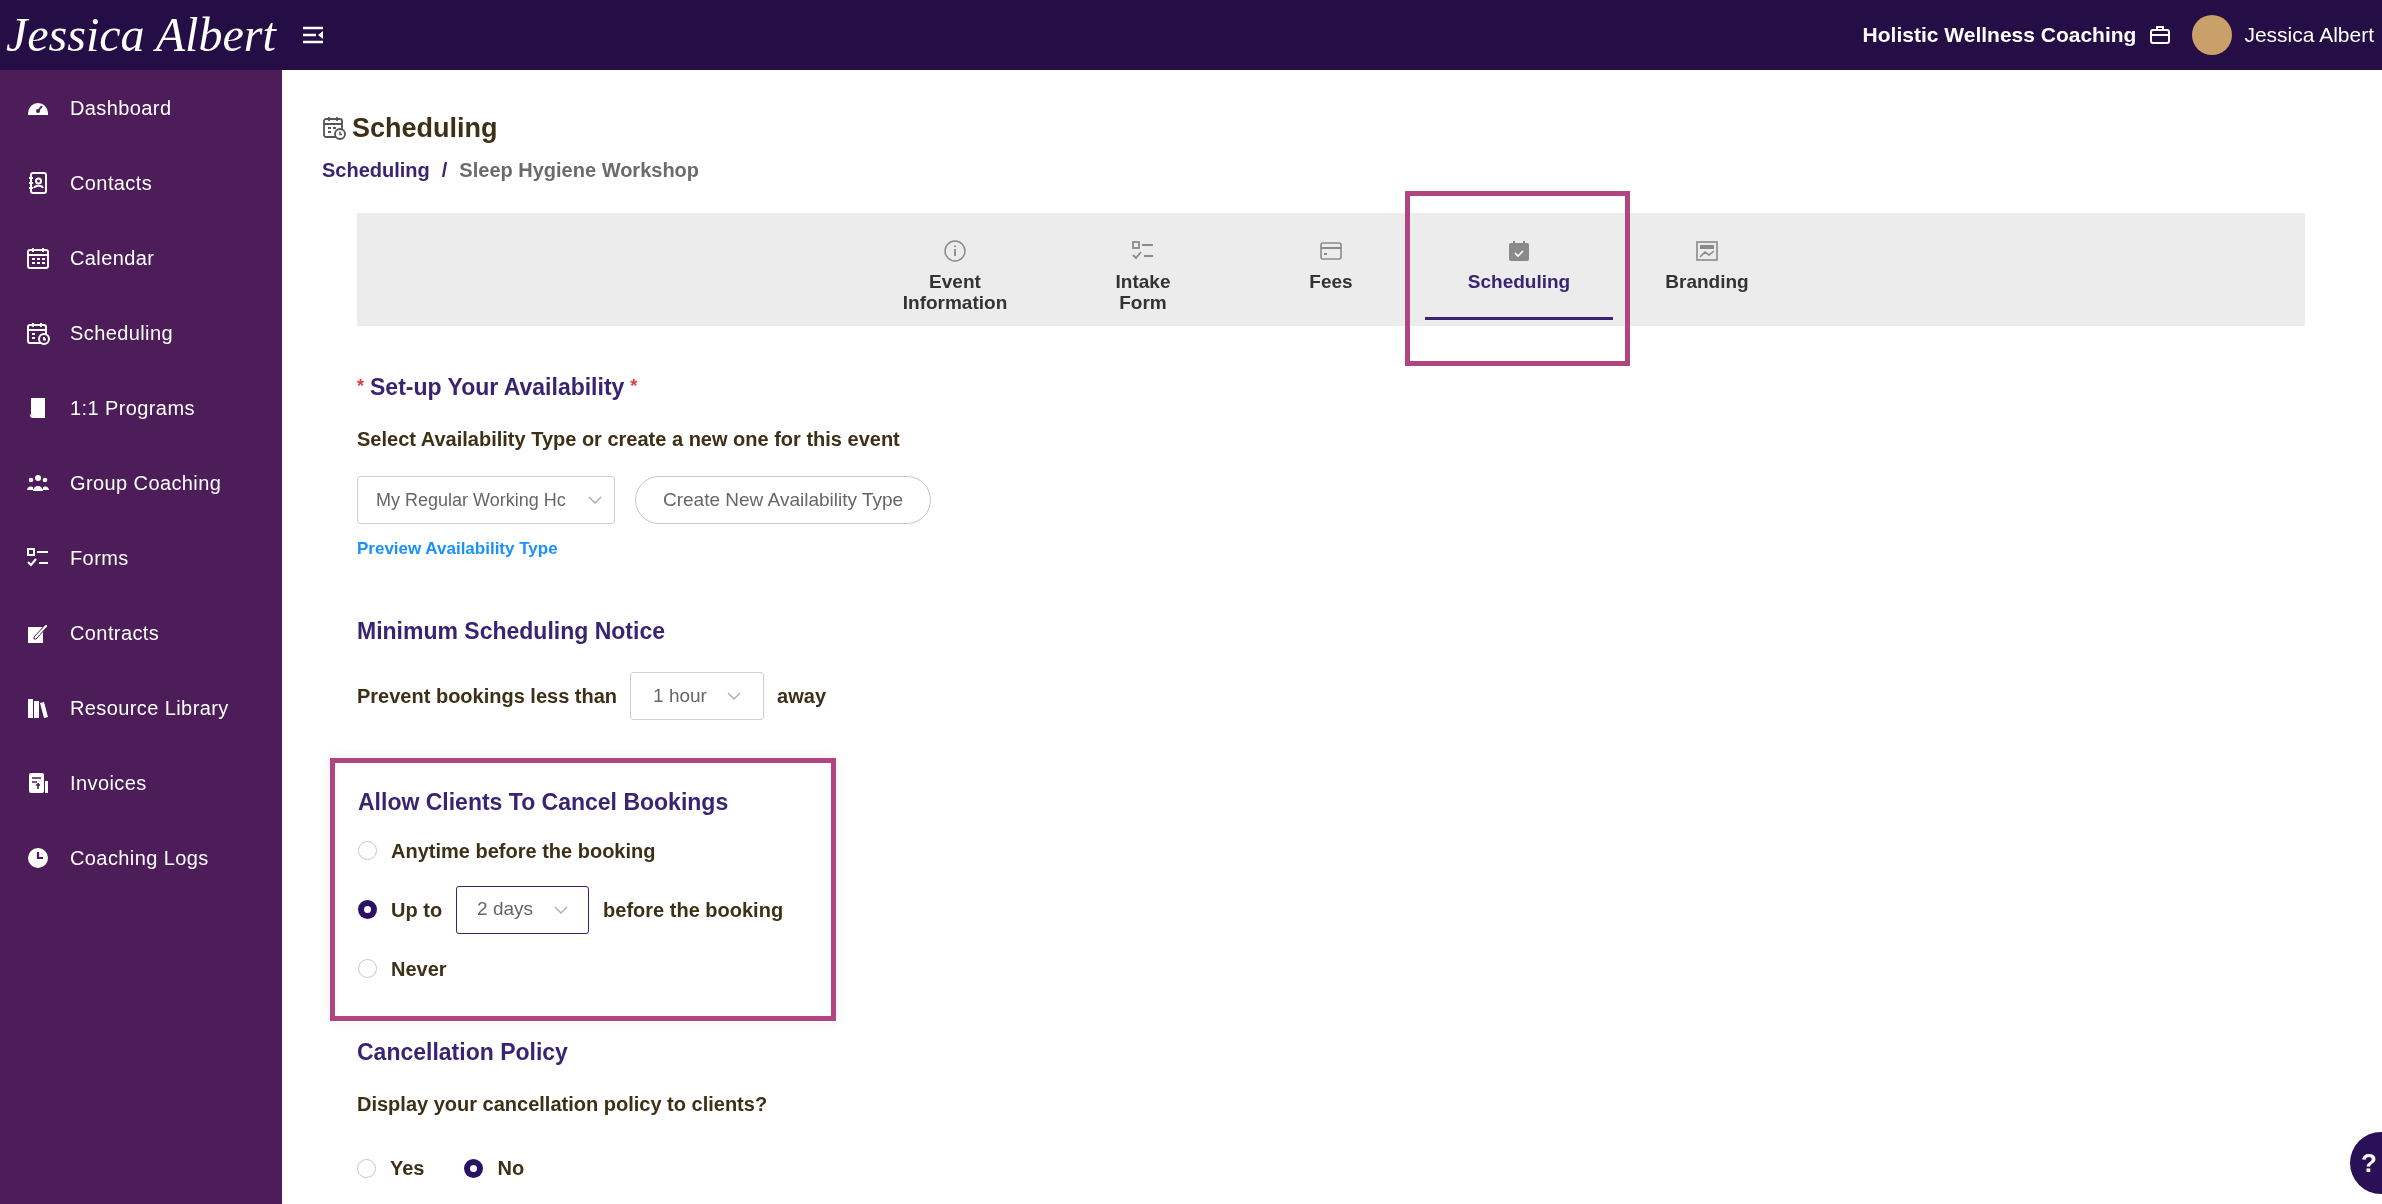 This screenshot has height=1204, width=2382. What do you see at coordinates (417, 909) in the screenshot?
I see `option-label: Up to` at bounding box center [417, 909].